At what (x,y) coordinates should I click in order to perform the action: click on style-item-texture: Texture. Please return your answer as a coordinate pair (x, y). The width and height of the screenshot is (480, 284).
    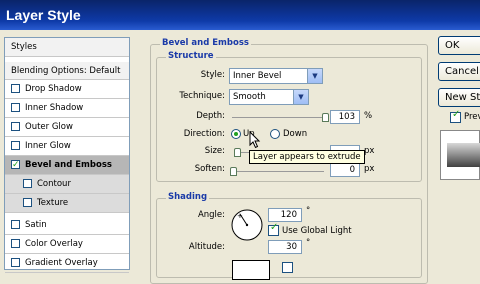
    Looking at the image, I should click on (67, 203).